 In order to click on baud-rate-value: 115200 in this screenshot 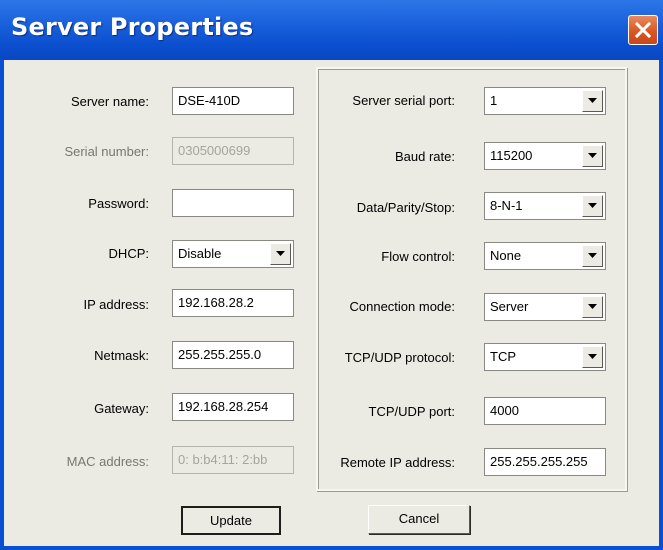, I will do `click(511, 155)`.